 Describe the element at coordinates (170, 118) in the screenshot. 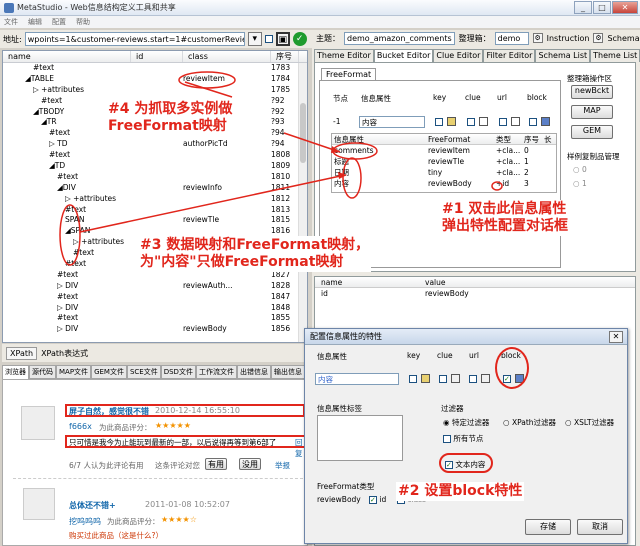

I see `annotation-4: #4 为抓取多实例做 FreeFormat映射` at that location.